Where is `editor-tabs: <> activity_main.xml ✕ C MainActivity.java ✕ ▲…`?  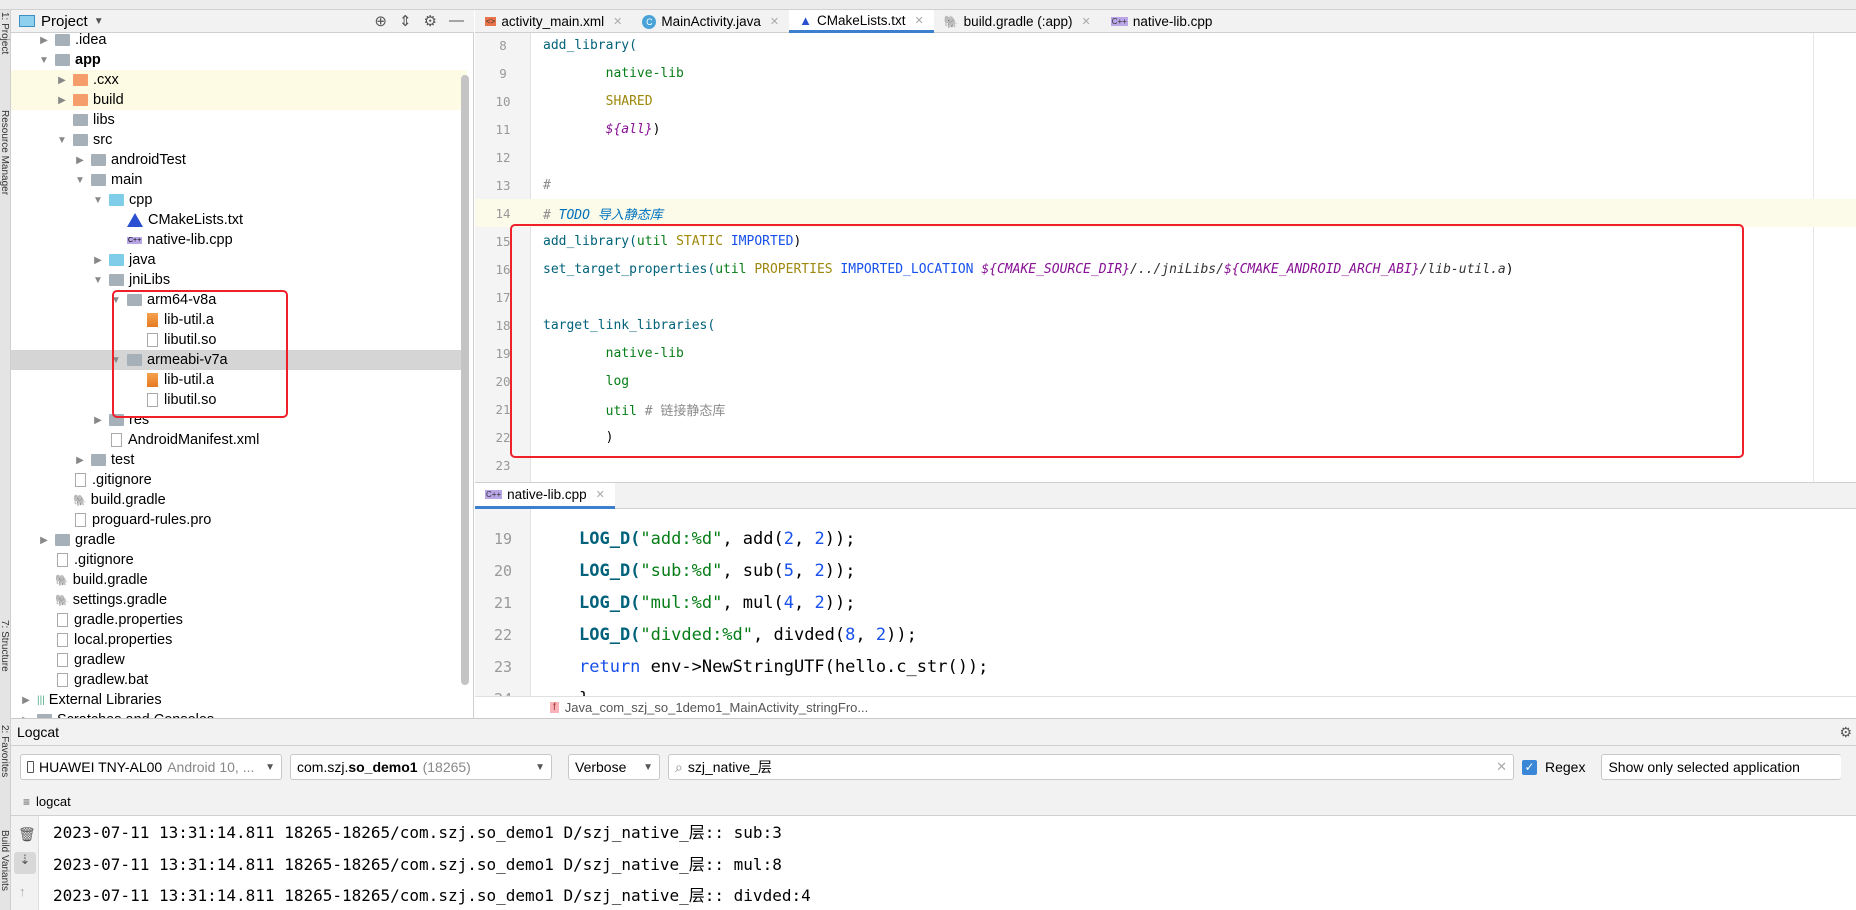 editor-tabs: <> activity_main.xml ✕ C MainActivity.java ✕ ▲… is located at coordinates (1165, 21).